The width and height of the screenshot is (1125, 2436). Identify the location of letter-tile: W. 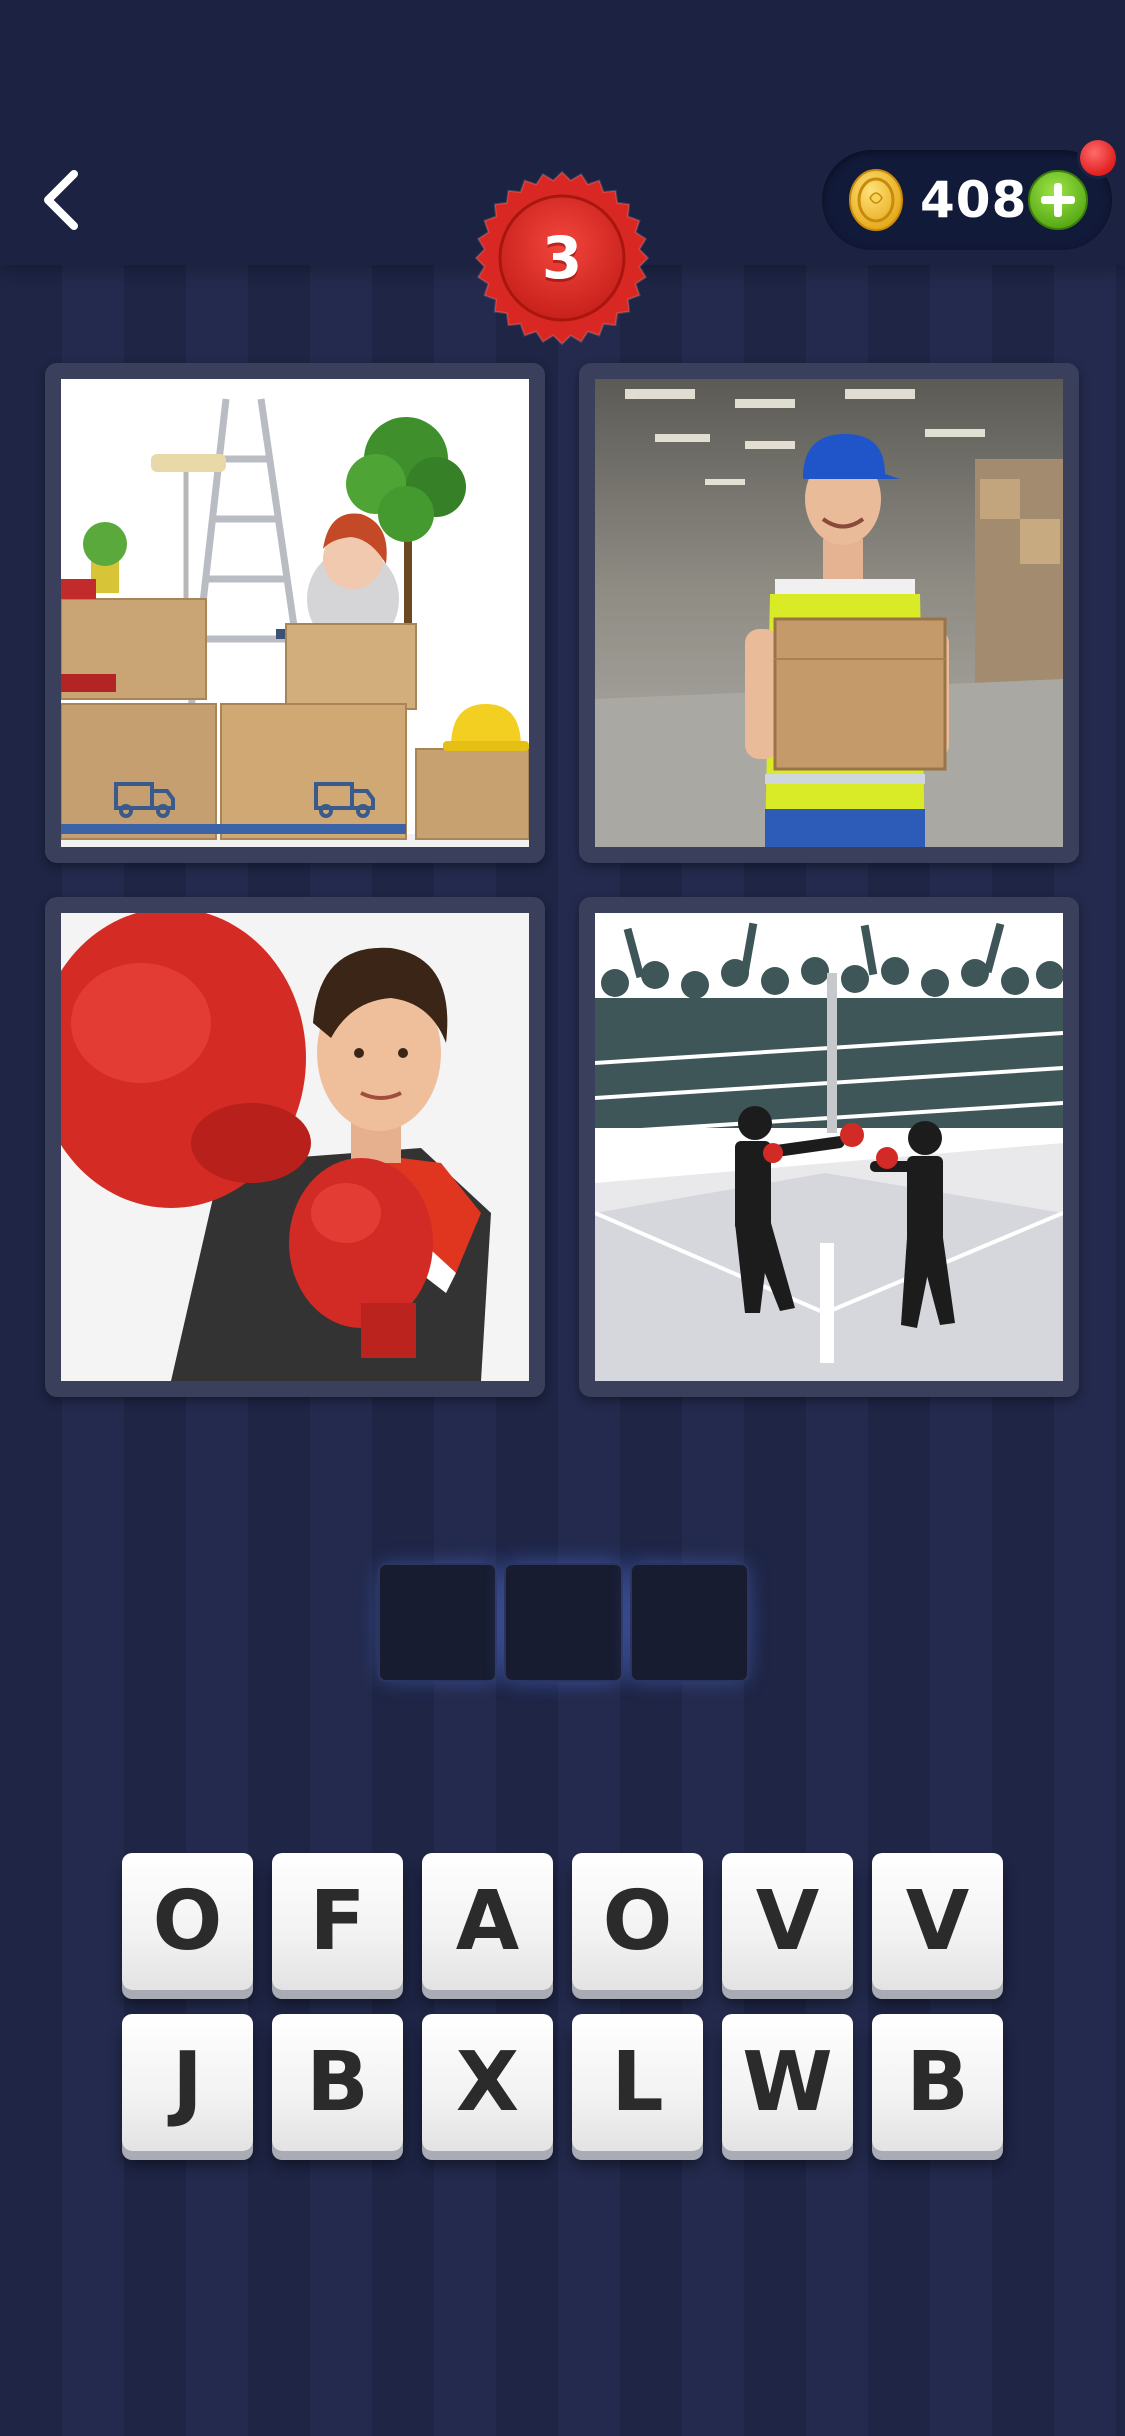
(787, 2082).